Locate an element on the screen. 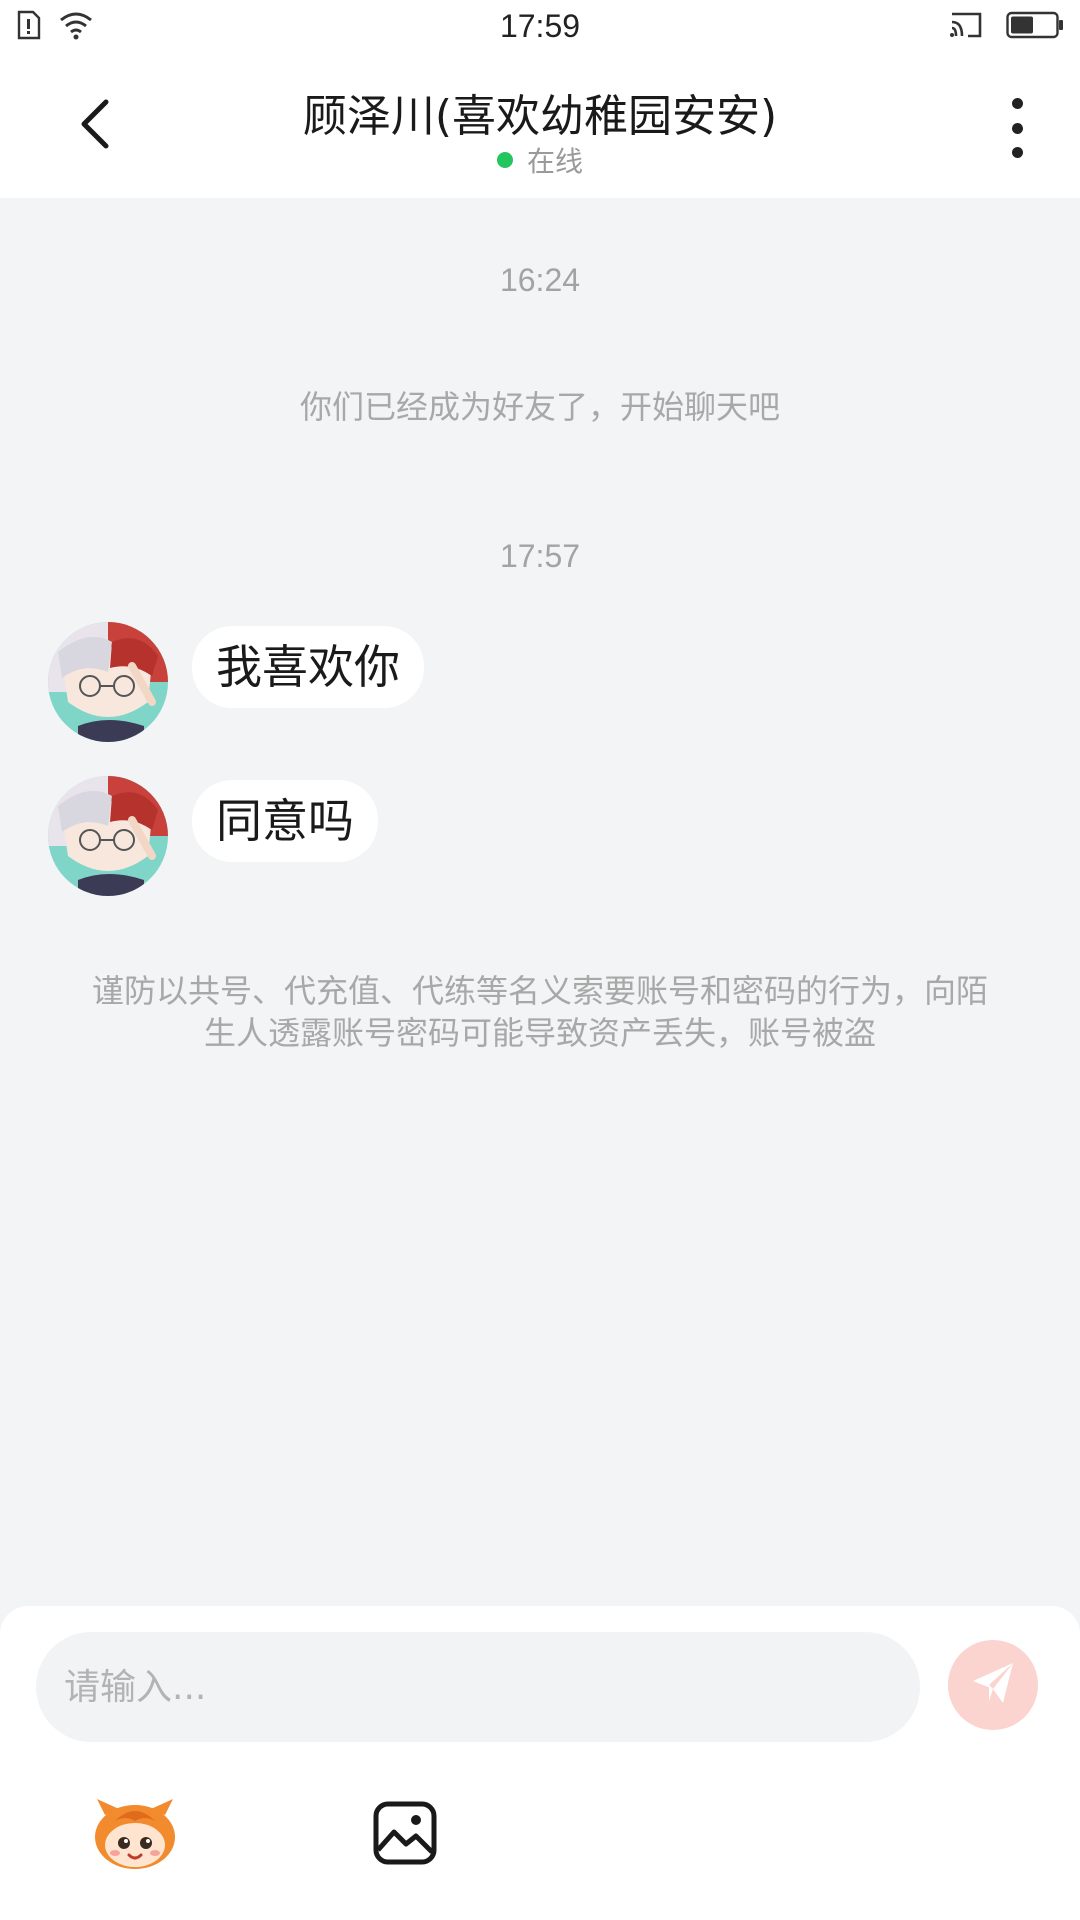  timestamp: 16:24 is located at coordinates (540, 280).